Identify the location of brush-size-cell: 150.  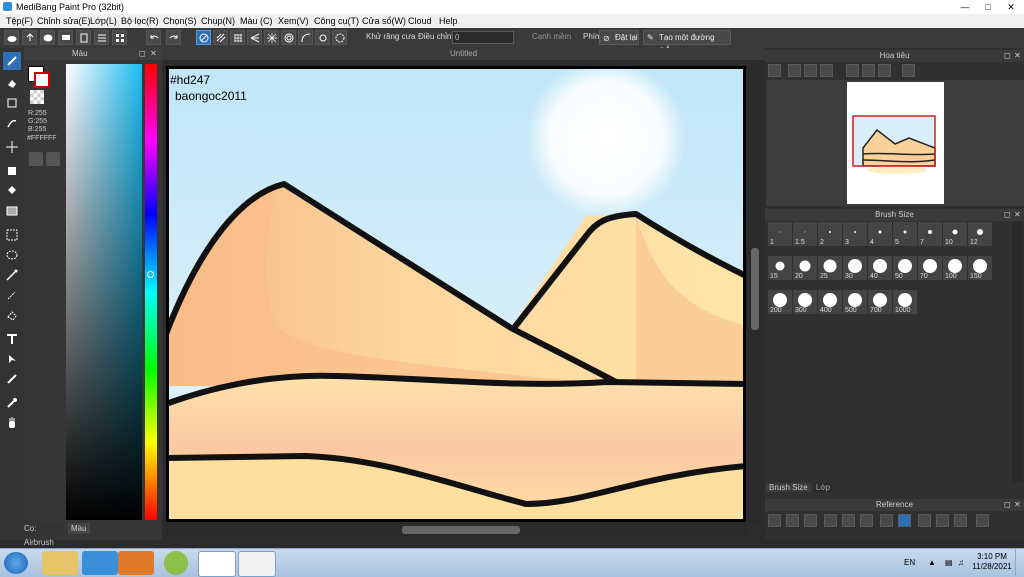
(980, 268).